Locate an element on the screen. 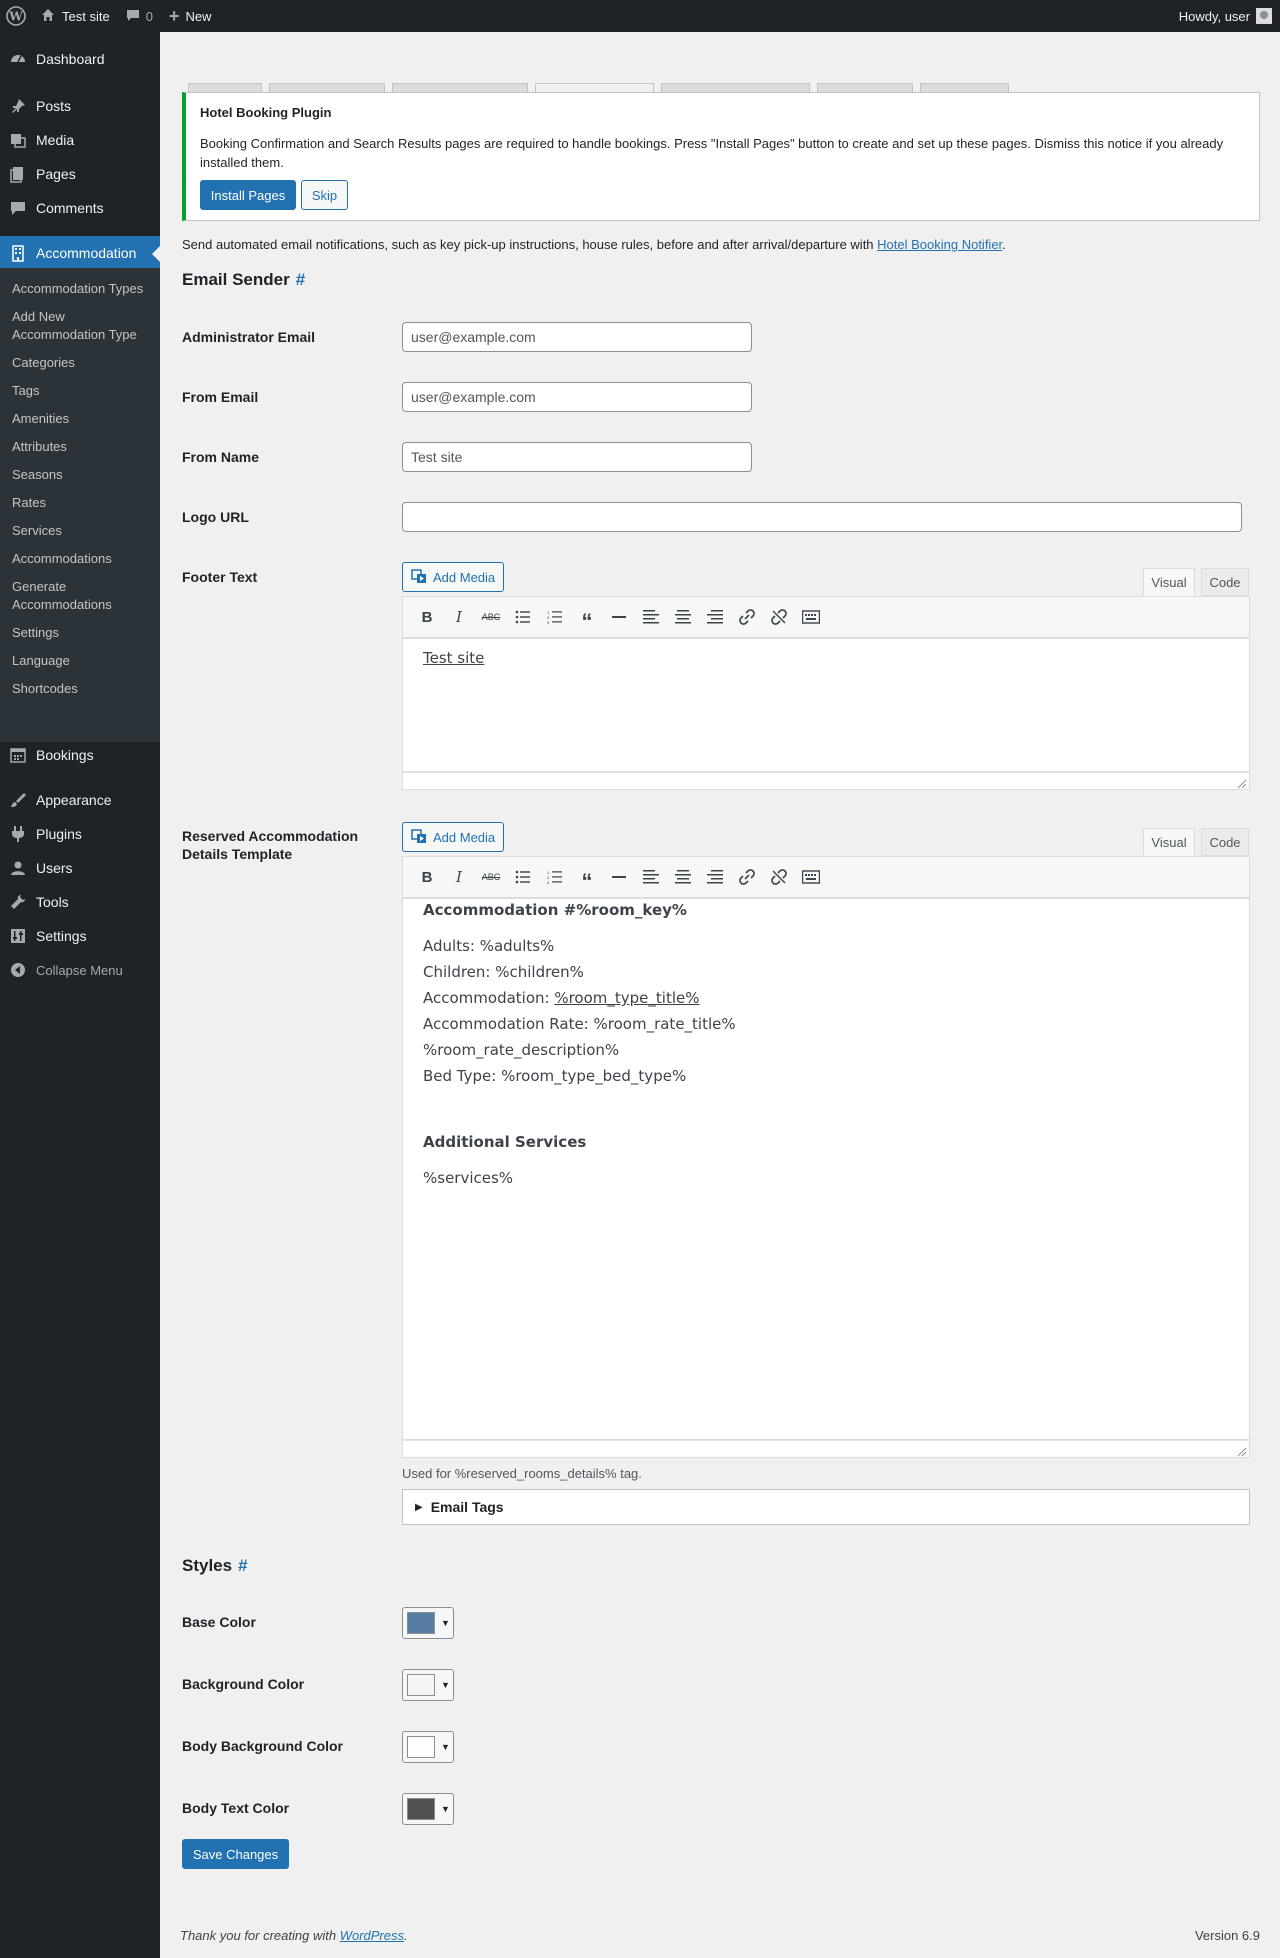  sidebar-item-pages: Pages is located at coordinates (80, 174).